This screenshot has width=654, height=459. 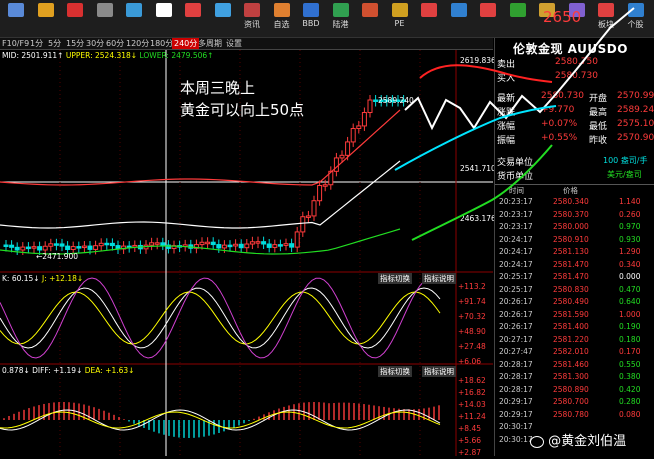 I want to click on kdj-axis-label: +6.06, so click(x=469, y=361).